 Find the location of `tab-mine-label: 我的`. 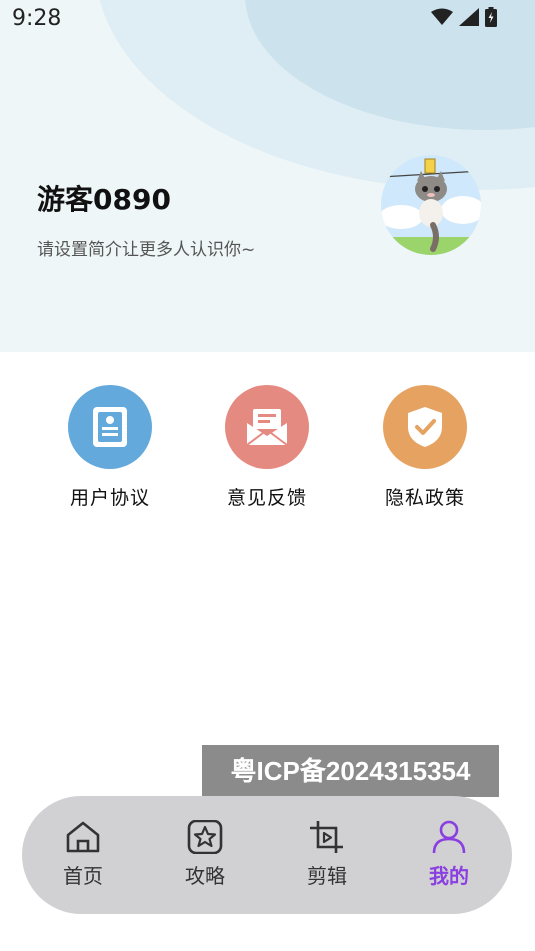

tab-mine-label: 我的 is located at coordinates (449, 876).